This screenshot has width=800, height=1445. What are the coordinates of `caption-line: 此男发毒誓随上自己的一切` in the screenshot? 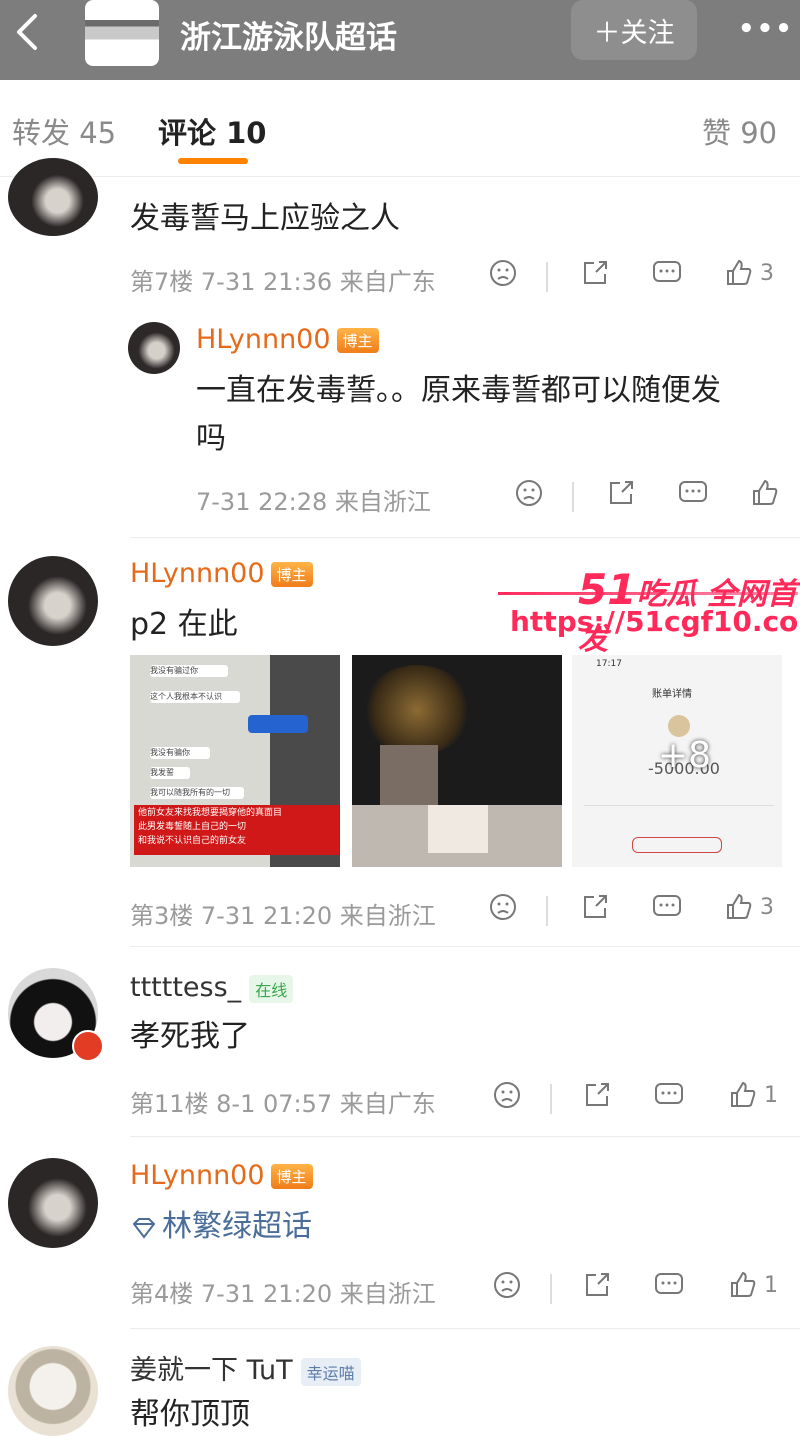 It's located at (192, 827).